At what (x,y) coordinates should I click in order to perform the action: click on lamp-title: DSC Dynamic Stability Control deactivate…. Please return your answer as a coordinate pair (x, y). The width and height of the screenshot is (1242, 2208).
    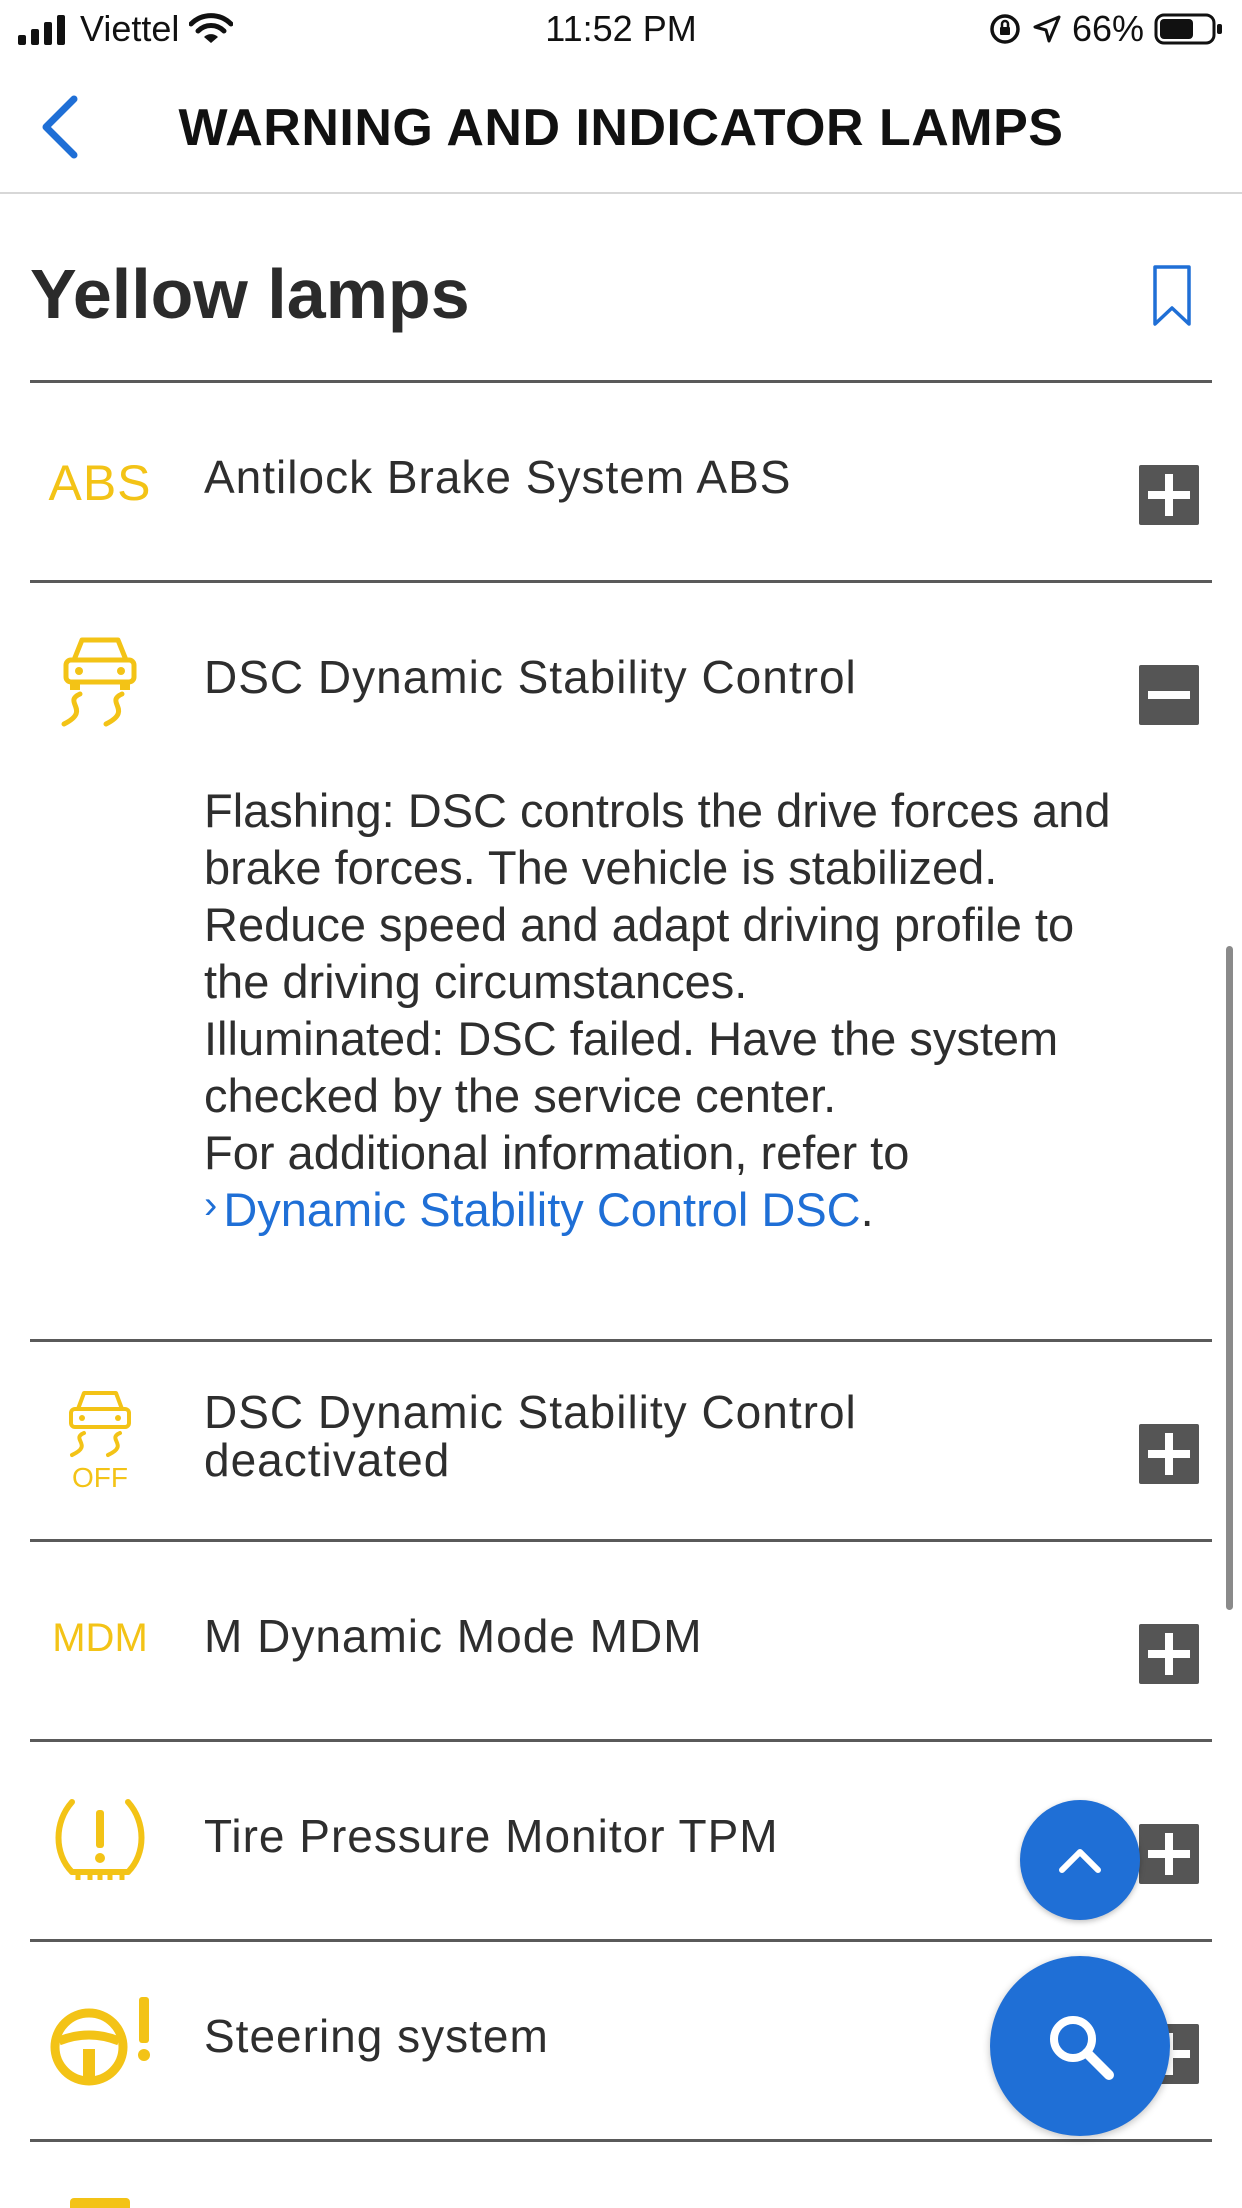
    Looking at the image, I should click on (530, 1436).